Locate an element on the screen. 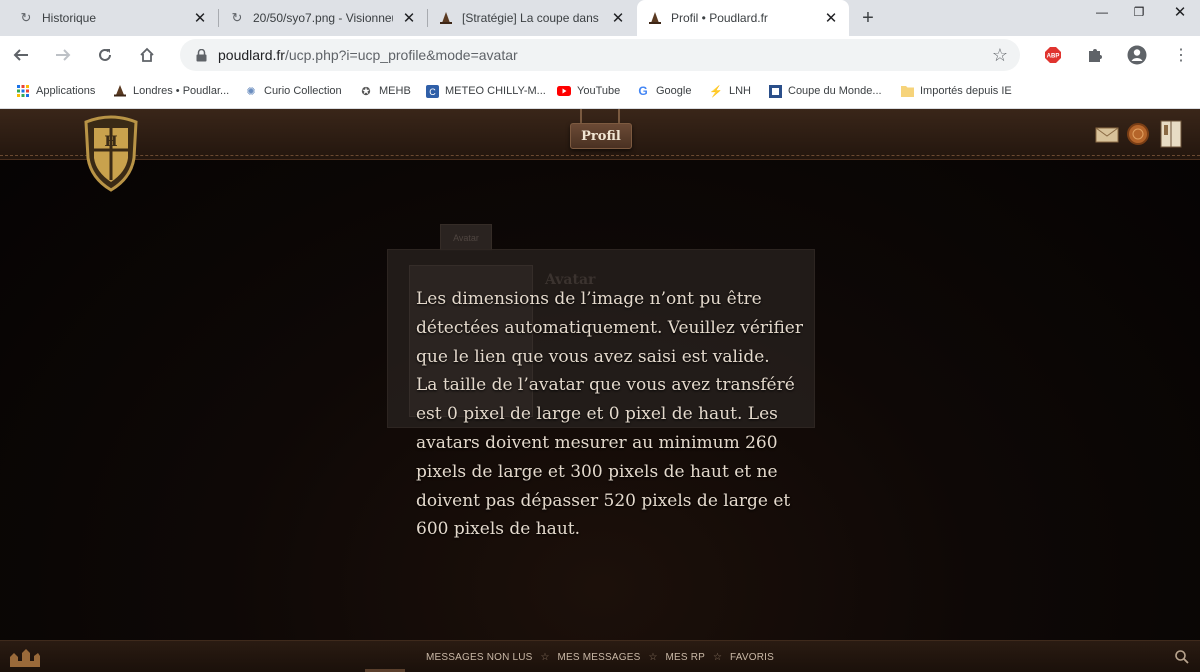  svg-text: ABP is located at coordinates (1053, 57).